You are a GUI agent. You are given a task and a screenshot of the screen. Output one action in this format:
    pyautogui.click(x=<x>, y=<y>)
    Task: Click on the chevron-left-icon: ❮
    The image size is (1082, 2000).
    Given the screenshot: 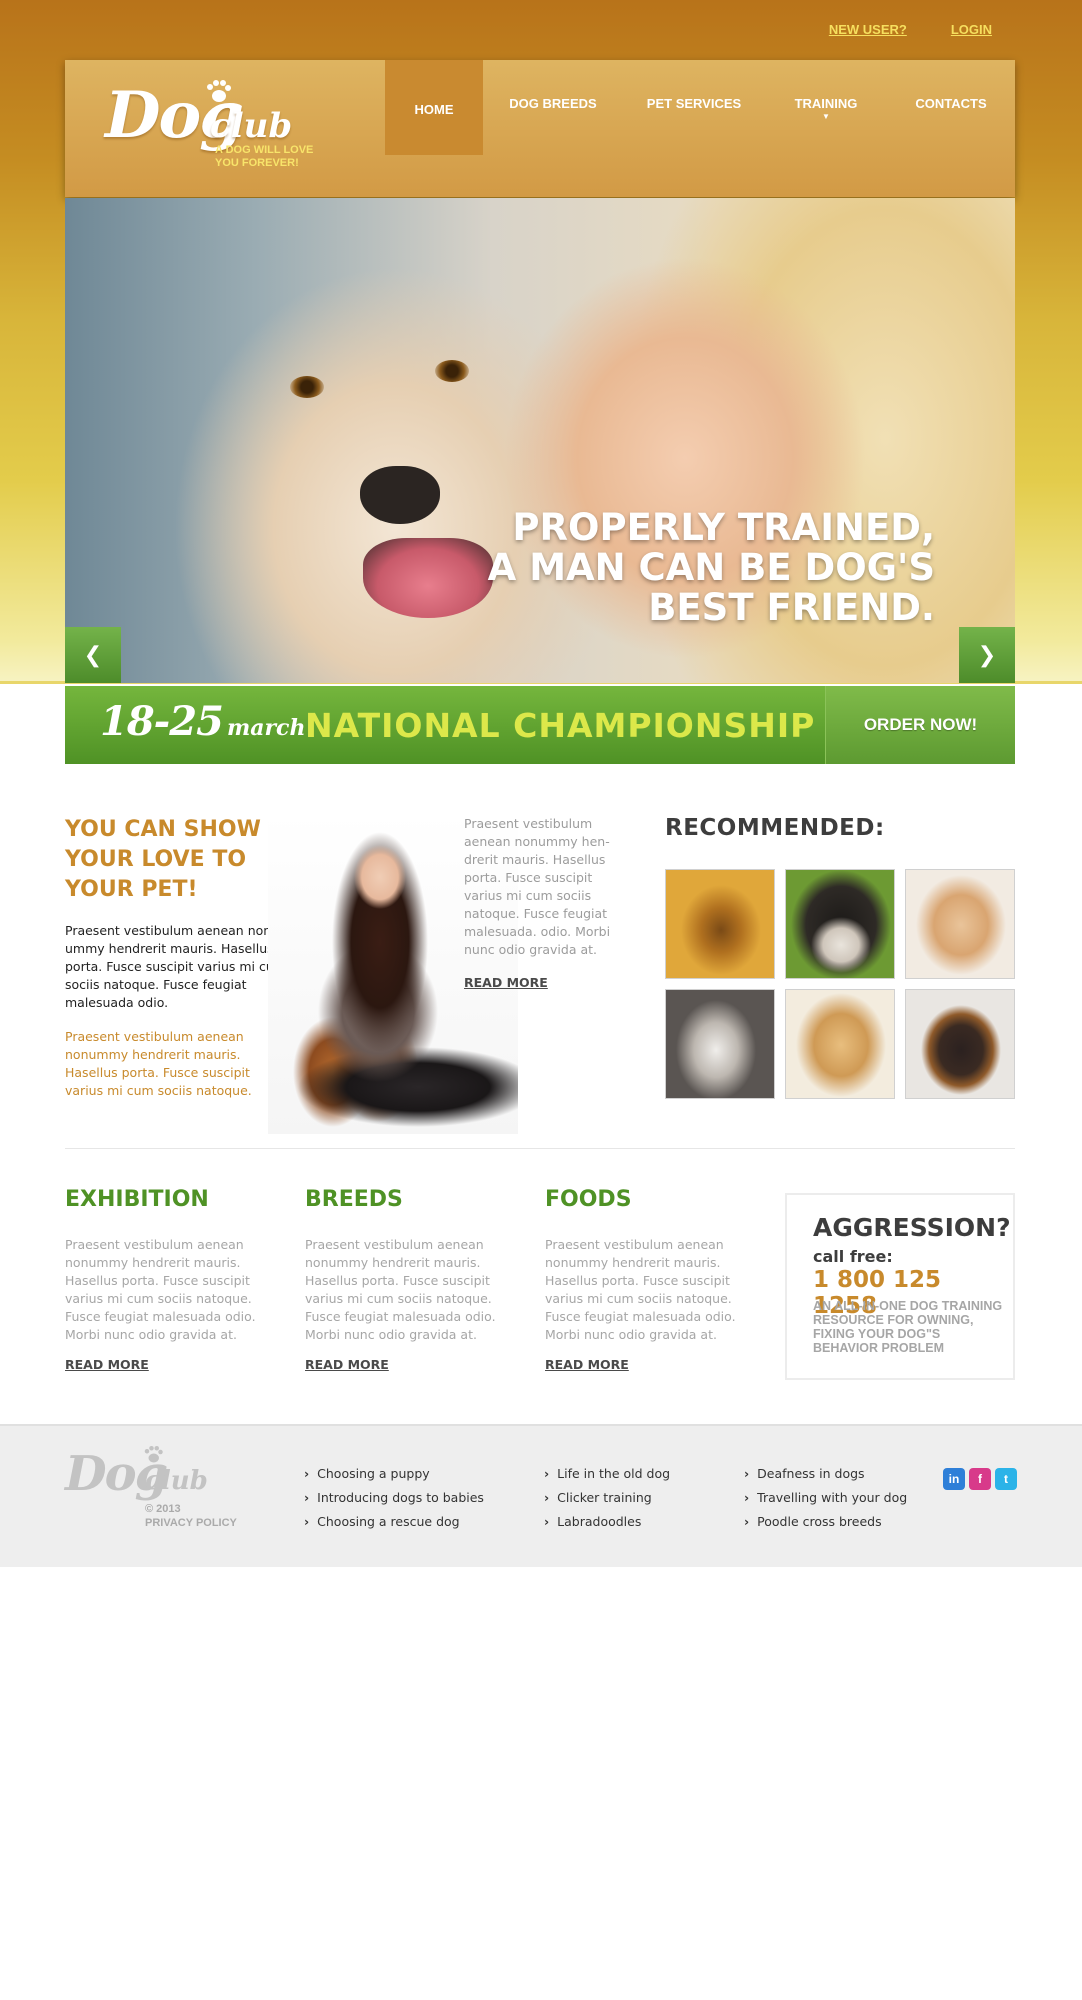 What is the action you would take?
    pyautogui.click(x=93, y=655)
    